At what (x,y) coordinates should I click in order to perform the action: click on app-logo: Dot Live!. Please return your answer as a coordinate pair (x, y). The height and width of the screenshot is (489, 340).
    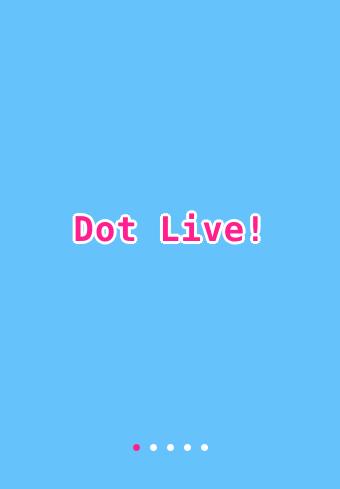
    Looking at the image, I should click on (170, 230).